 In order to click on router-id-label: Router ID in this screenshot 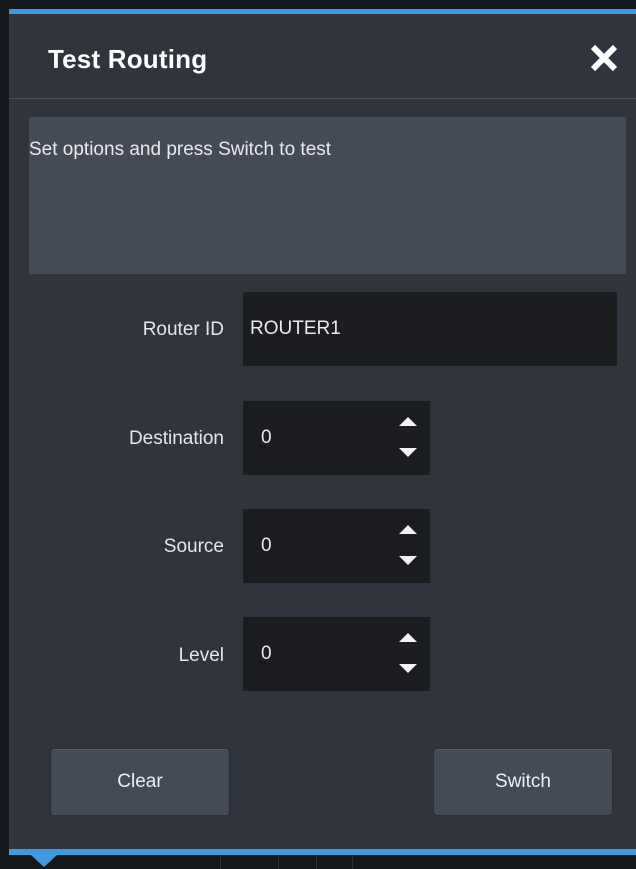, I will do `click(183, 329)`.